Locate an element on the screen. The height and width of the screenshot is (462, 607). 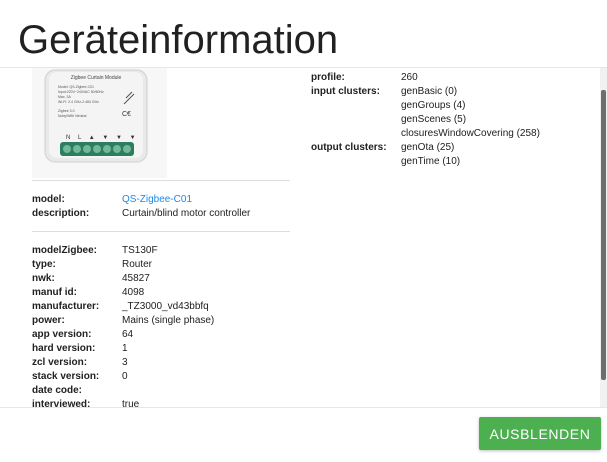
device-label-line-4: Wi-Fi: 2.4 GHz-2.484 GHz is located at coordinates (78, 102).